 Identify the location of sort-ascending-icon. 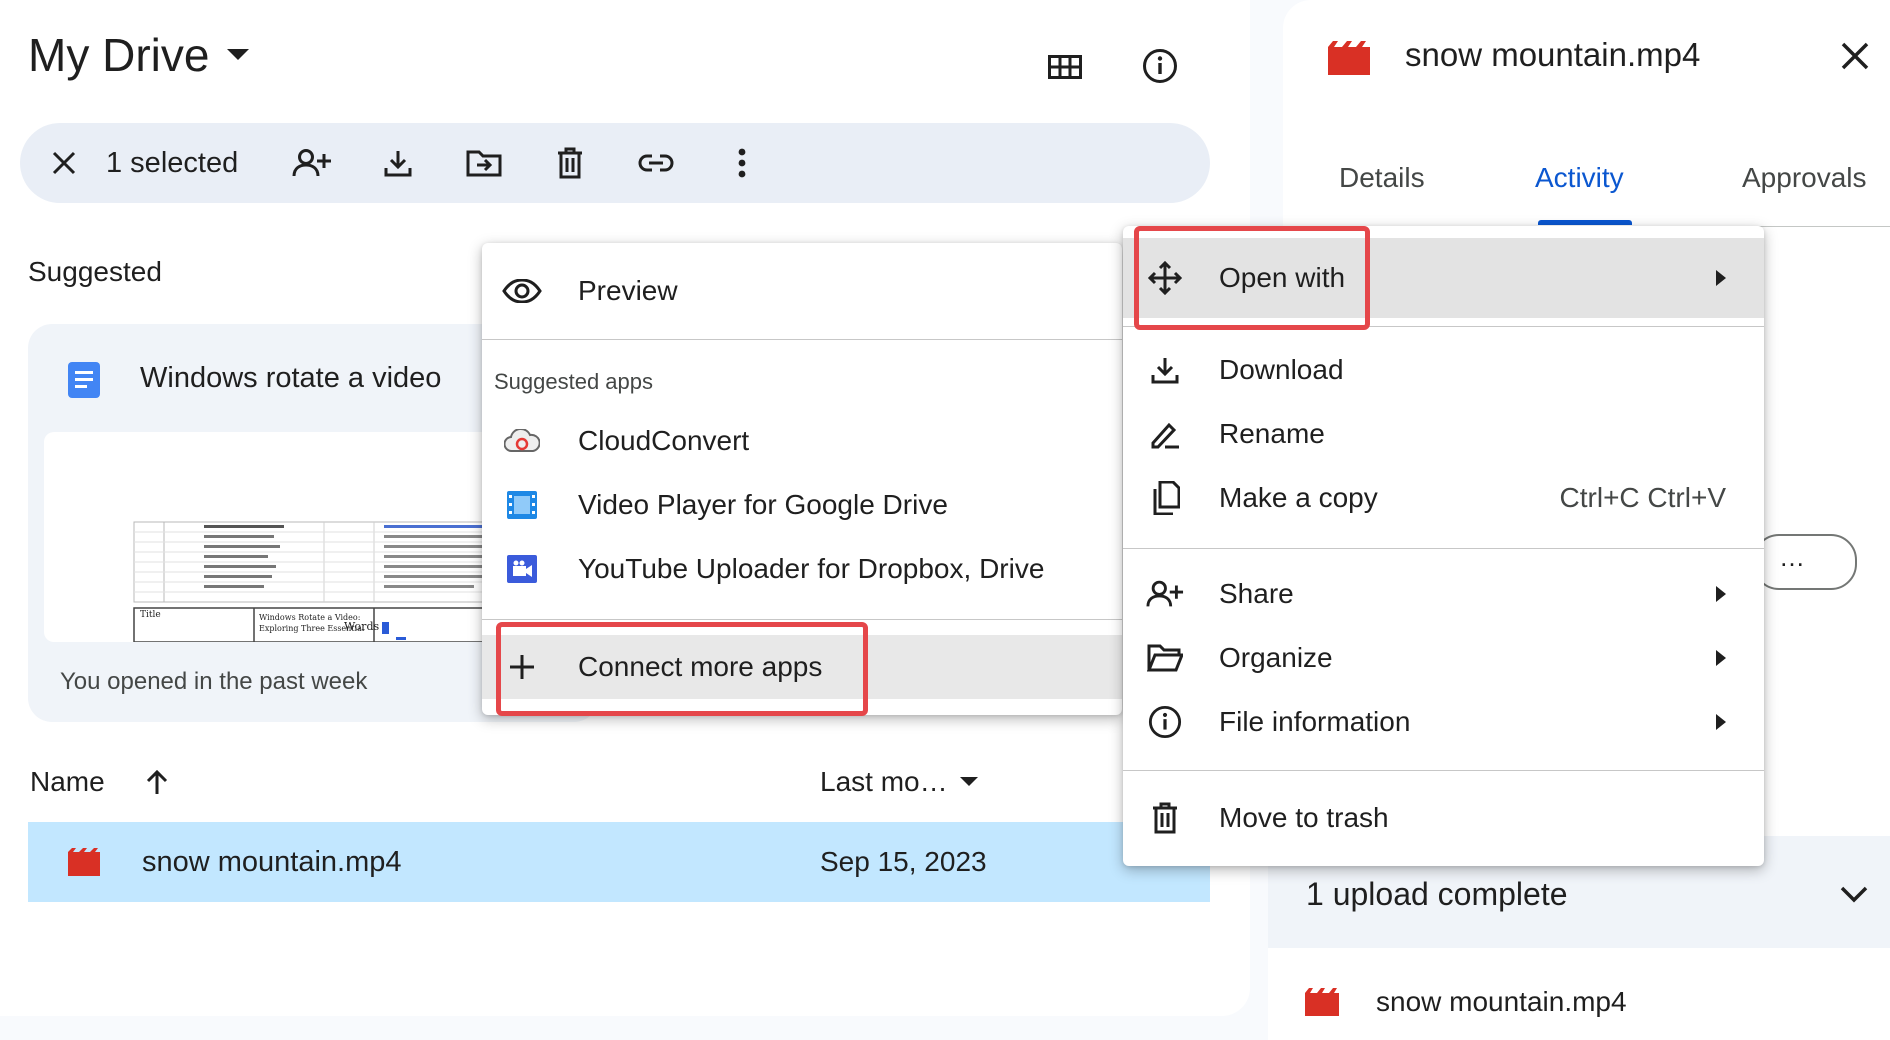
(157, 782).